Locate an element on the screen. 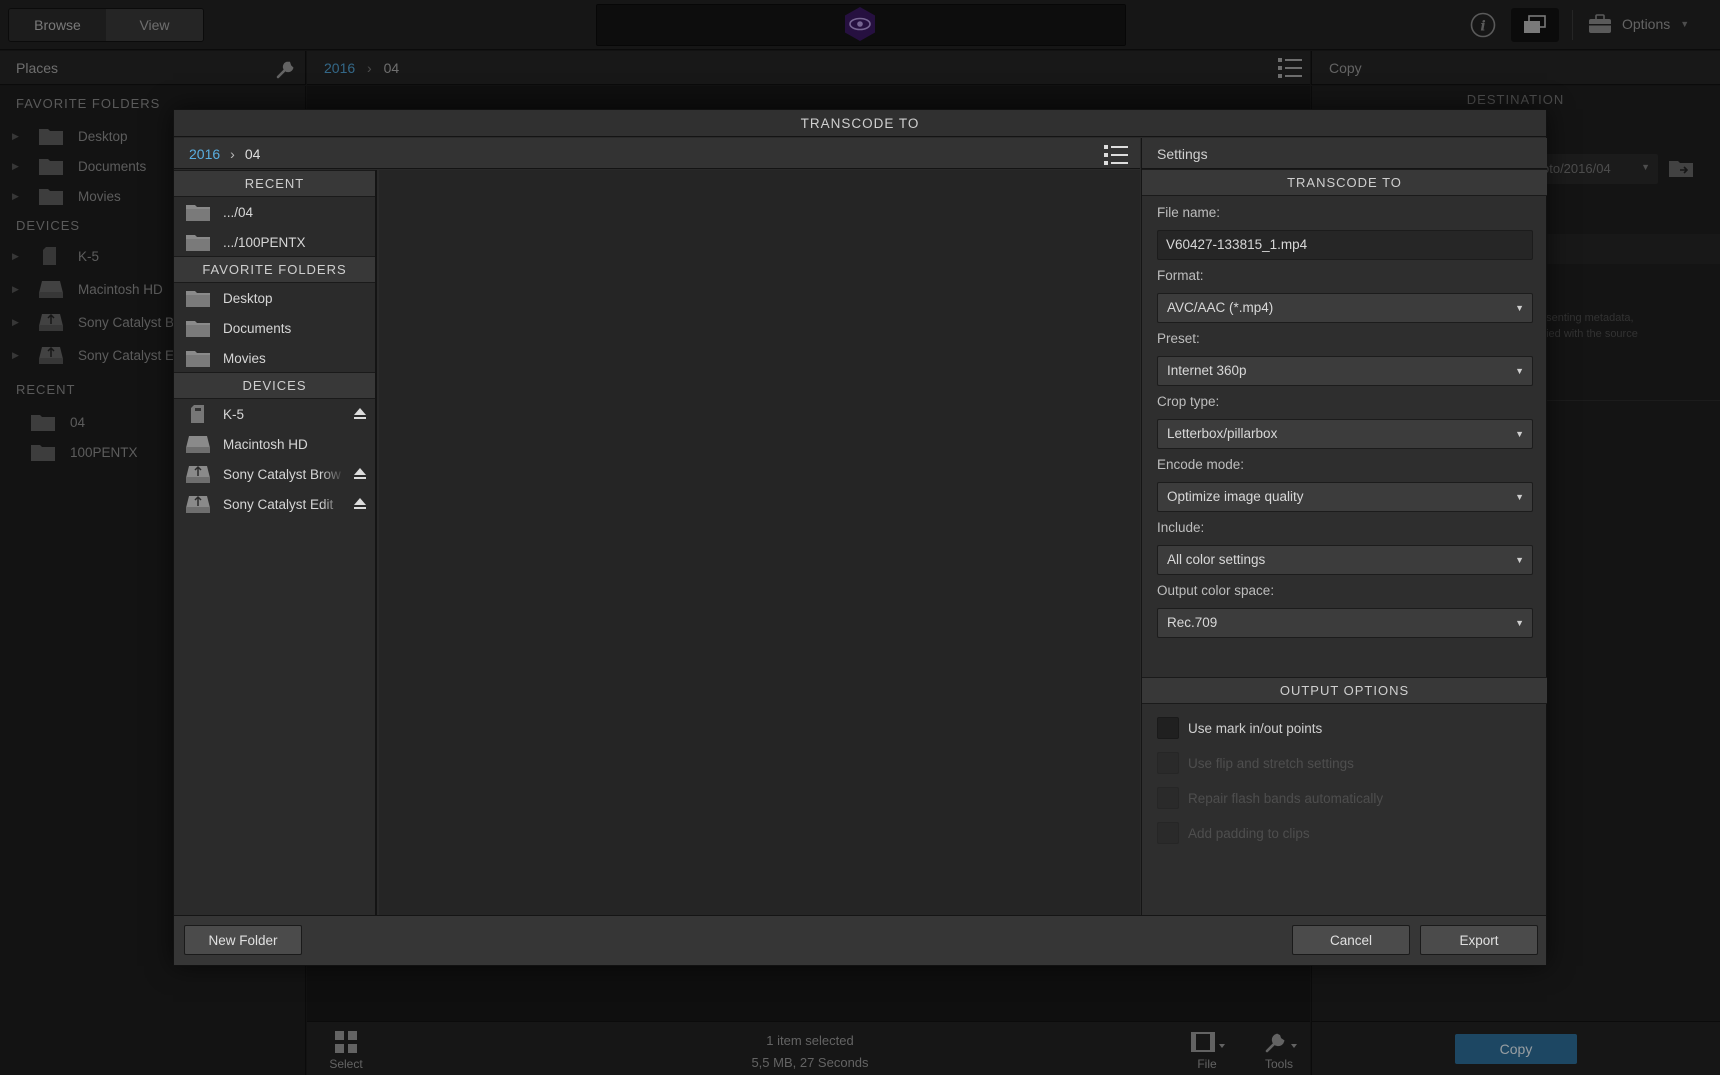 This screenshot has width=1720, height=1075. output-options-heading: OUTPUT OPTIONS is located at coordinates (1344, 690).